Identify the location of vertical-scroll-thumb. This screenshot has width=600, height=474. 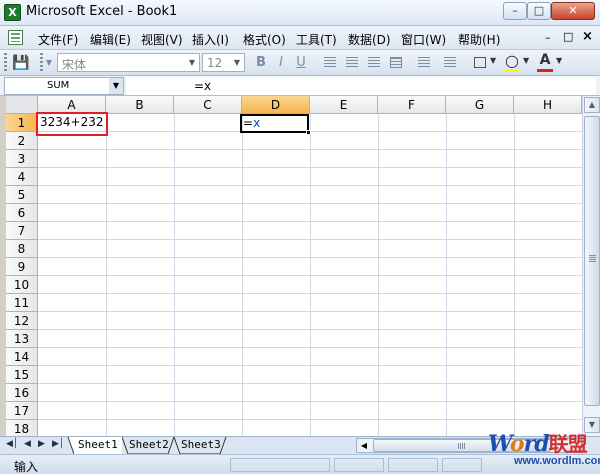
(592, 261).